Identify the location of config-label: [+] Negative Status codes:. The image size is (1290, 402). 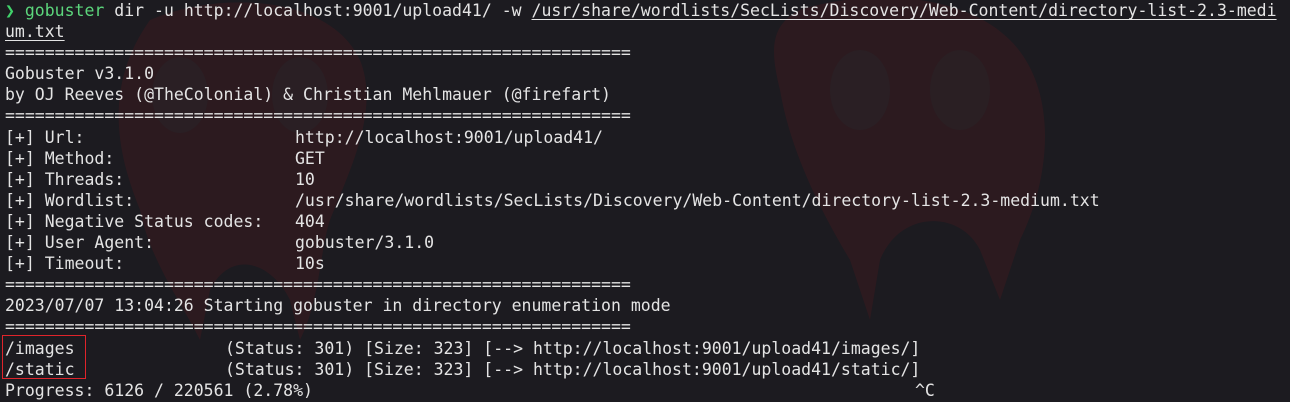
(134, 221).